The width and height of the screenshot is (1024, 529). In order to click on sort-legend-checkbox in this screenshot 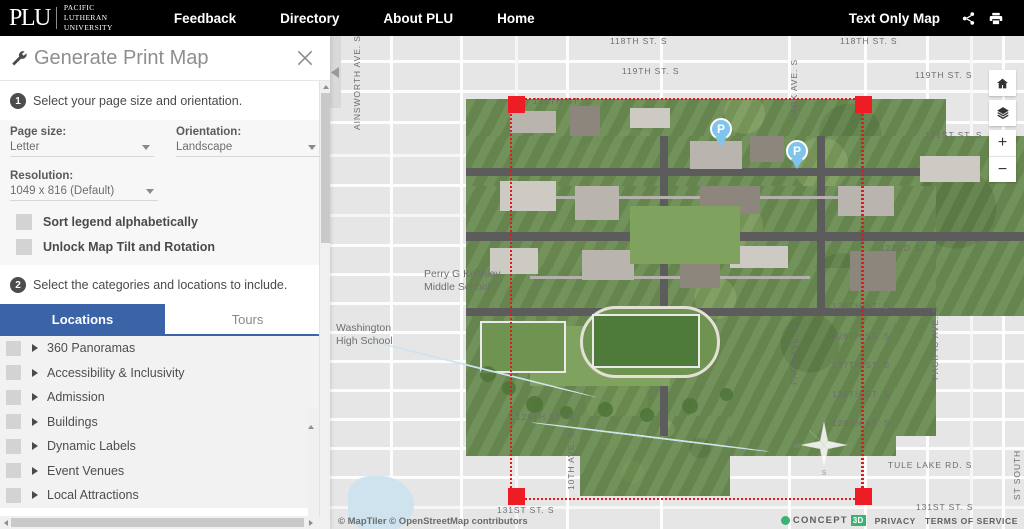, I will do `click(24, 222)`.